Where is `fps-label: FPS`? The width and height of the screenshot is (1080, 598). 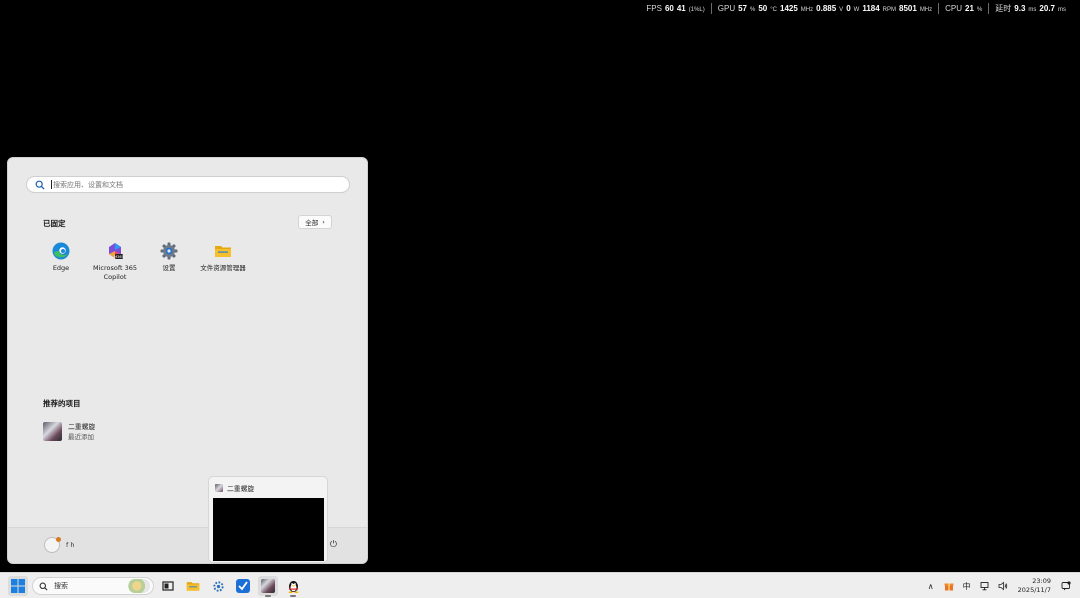 fps-label: FPS is located at coordinates (654, 8).